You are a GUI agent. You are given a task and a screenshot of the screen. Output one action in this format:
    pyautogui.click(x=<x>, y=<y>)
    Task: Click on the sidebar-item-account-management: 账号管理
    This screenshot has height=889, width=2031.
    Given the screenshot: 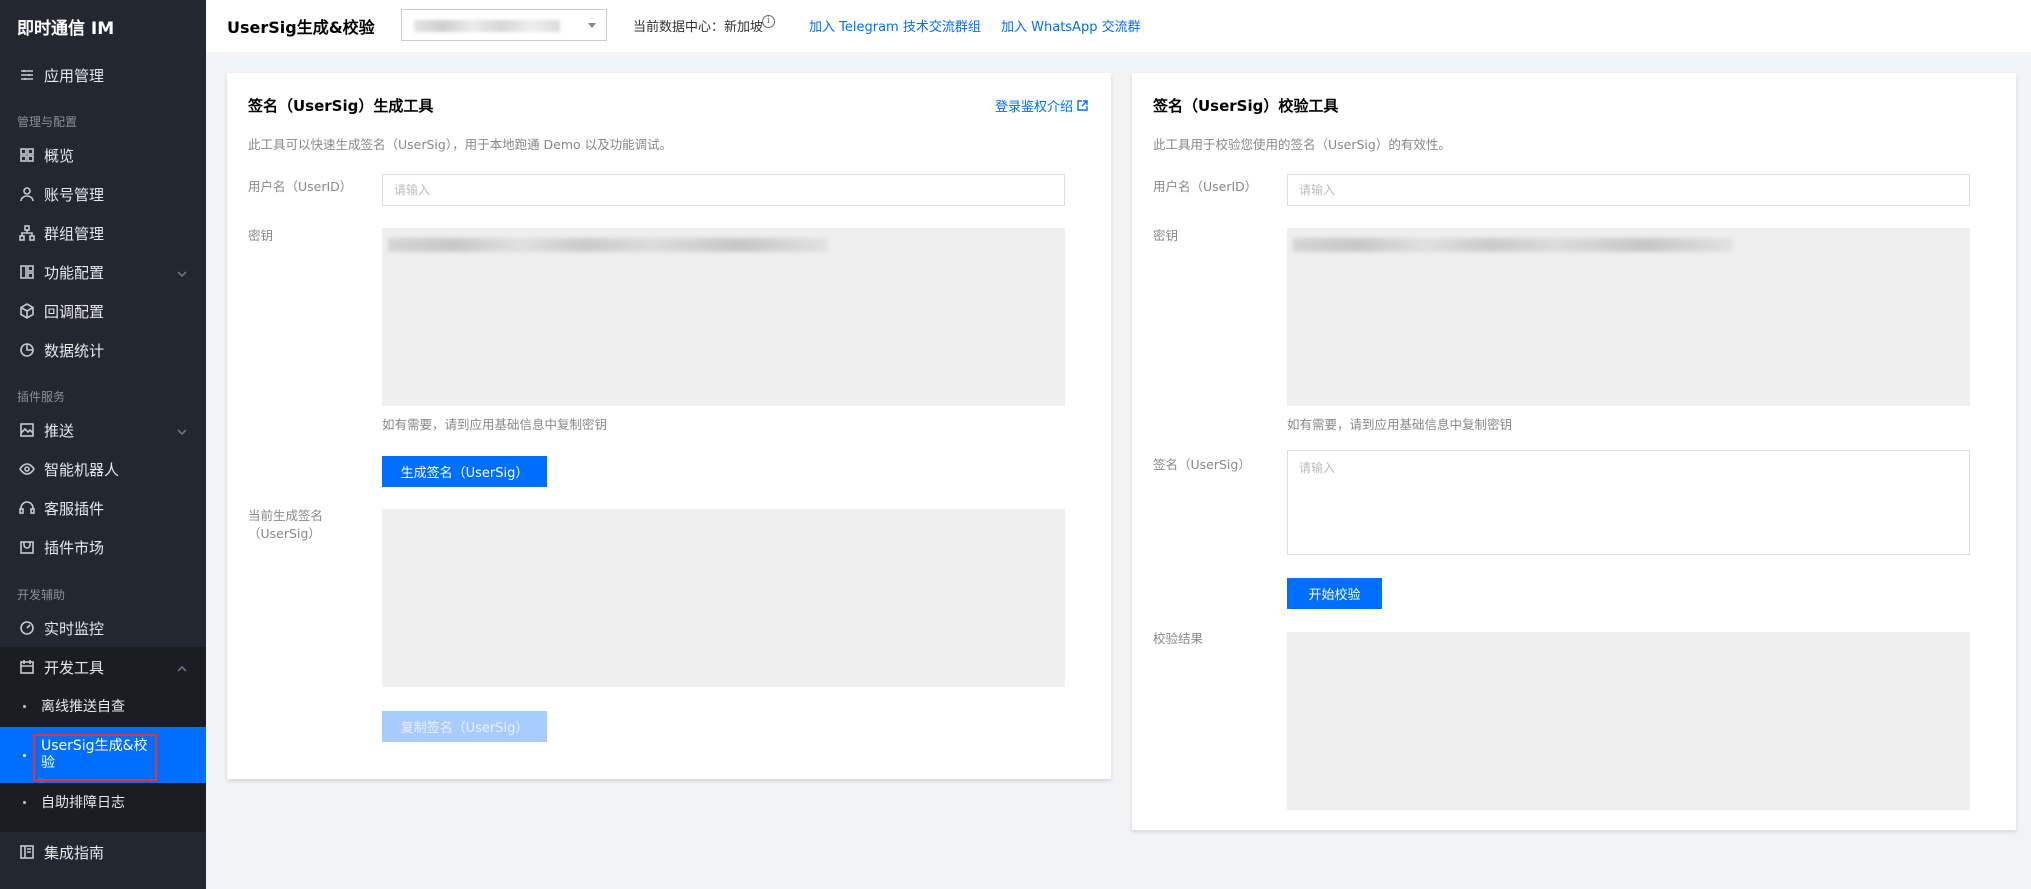 What is the action you would take?
    pyautogui.click(x=103, y=194)
    